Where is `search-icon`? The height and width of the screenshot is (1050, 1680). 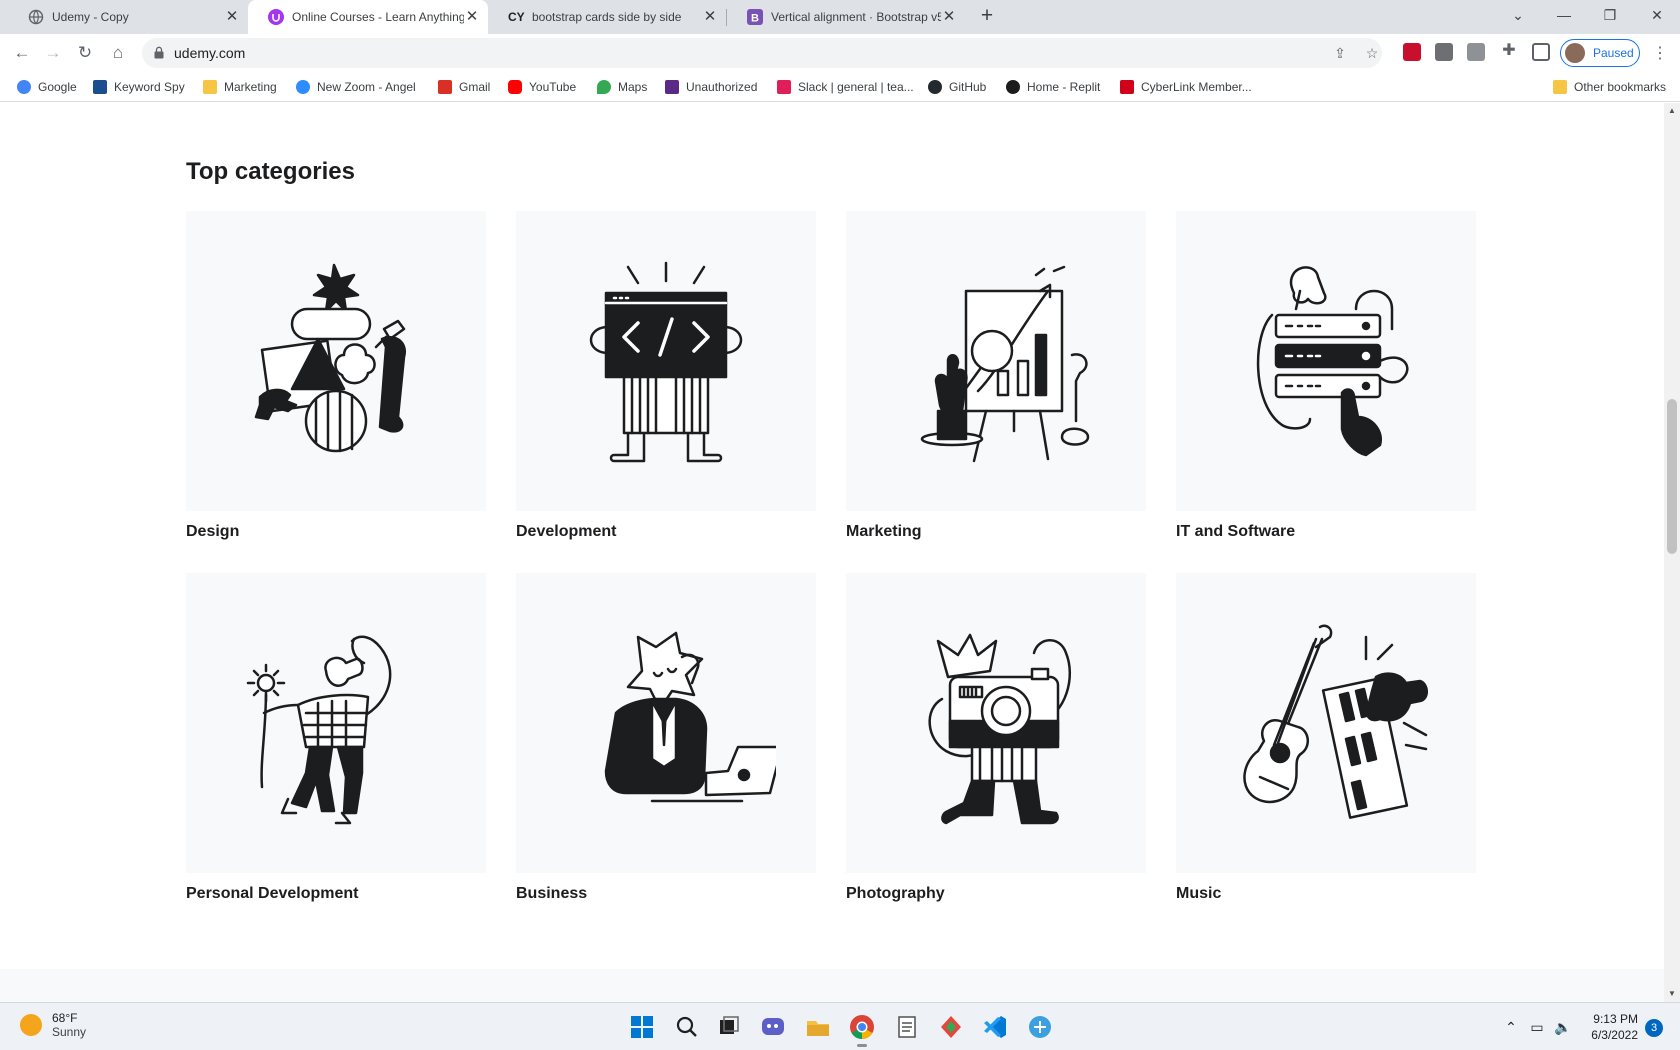 search-icon is located at coordinates (687, 1027).